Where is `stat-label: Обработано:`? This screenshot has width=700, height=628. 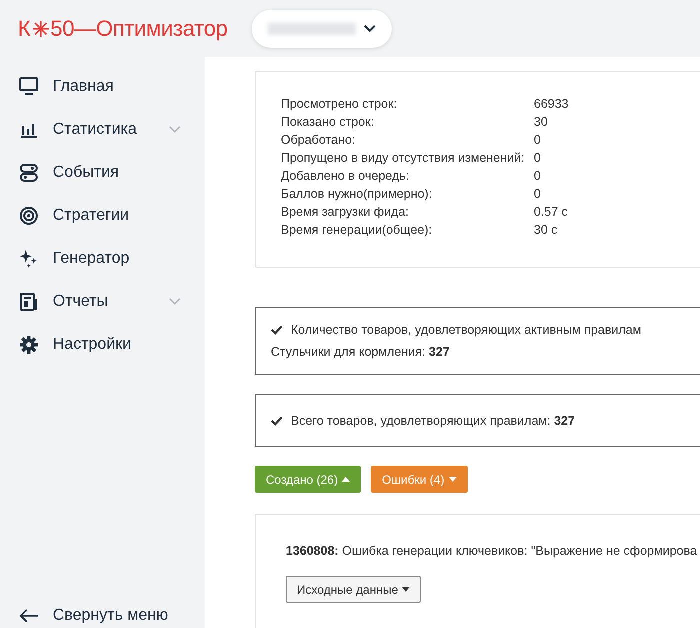 stat-label: Обработано: is located at coordinates (318, 140).